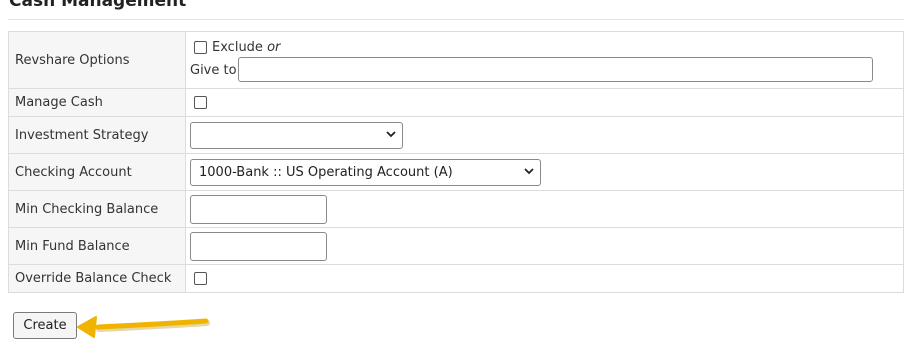  What do you see at coordinates (97, 246) in the screenshot?
I see `min-fund-balance-label: Min Fund Balance` at bounding box center [97, 246].